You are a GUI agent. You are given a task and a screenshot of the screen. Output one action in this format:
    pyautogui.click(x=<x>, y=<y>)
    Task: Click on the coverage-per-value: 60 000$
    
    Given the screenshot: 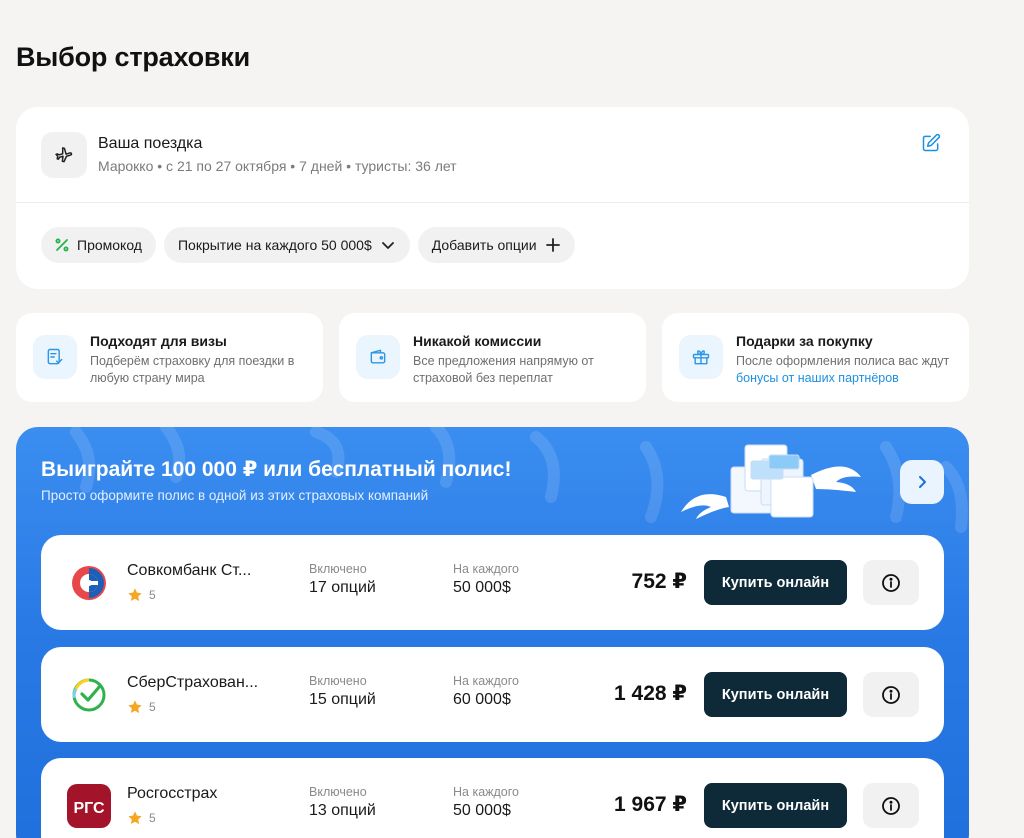 What is the action you would take?
    pyautogui.click(x=482, y=699)
    